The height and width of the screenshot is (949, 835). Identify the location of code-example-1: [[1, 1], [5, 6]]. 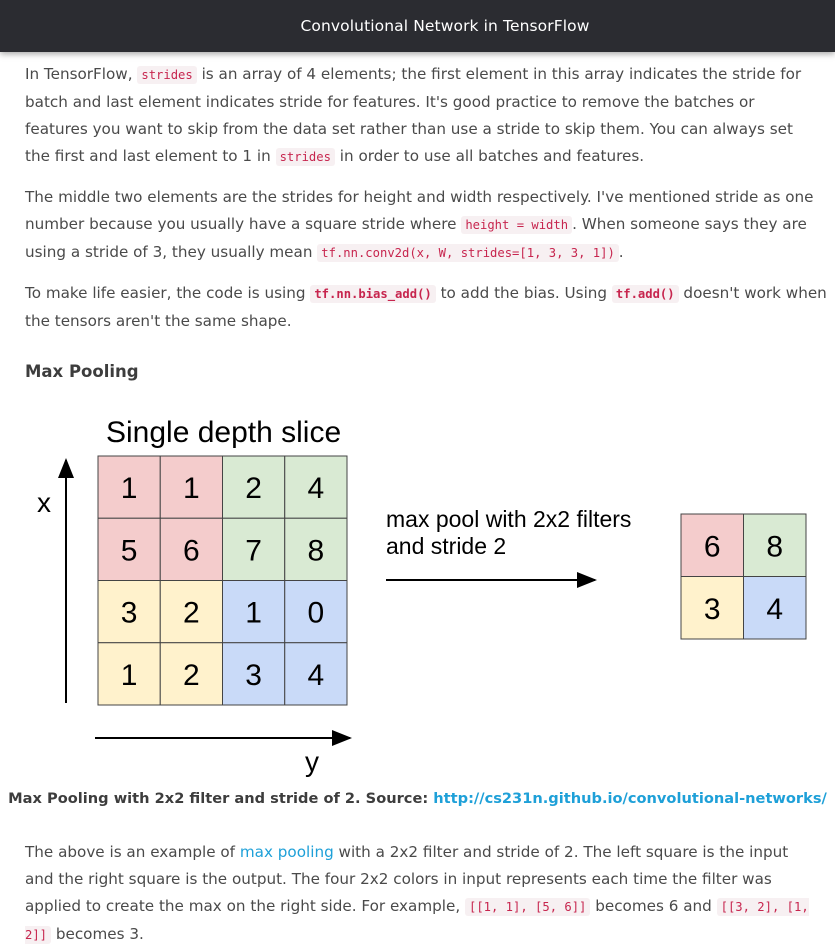
(527, 907).